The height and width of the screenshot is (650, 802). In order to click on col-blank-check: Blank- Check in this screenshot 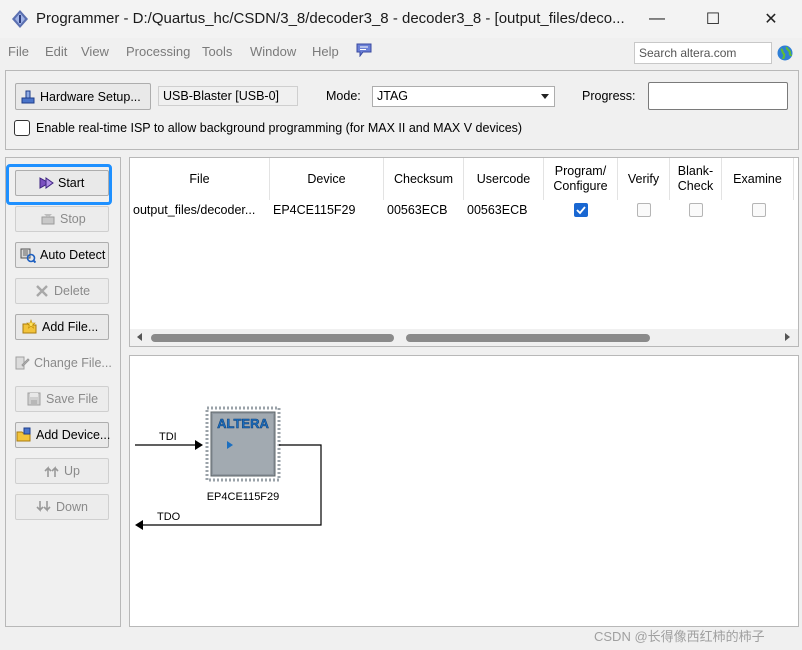, I will do `click(696, 179)`.